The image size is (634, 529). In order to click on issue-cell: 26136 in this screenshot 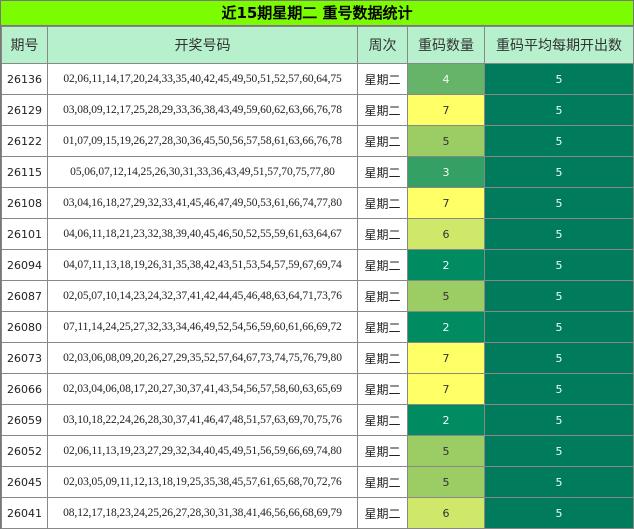, I will do `click(24, 79)`.